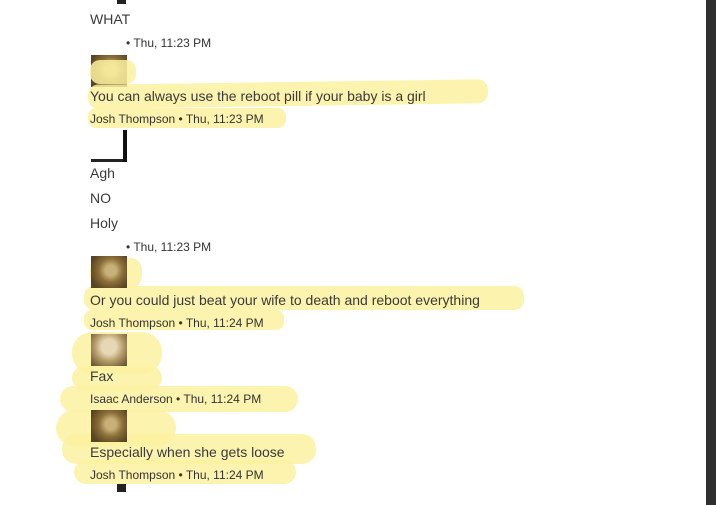  Describe the element at coordinates (102, 376) in the screenshot. I see `message-fax: Fax` at that location.